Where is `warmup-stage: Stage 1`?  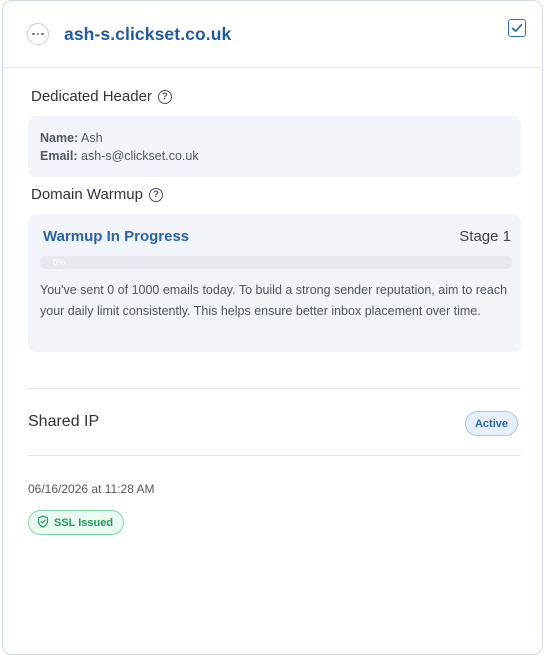
warmup-stage: Stage 1 is located at coordinates (485, 236).